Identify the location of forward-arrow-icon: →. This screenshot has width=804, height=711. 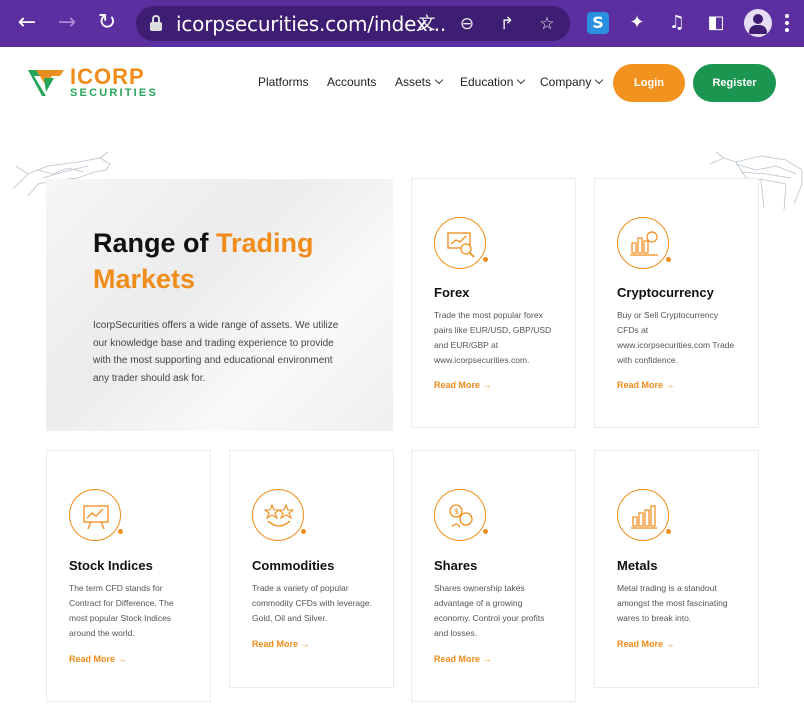
(67, 23).